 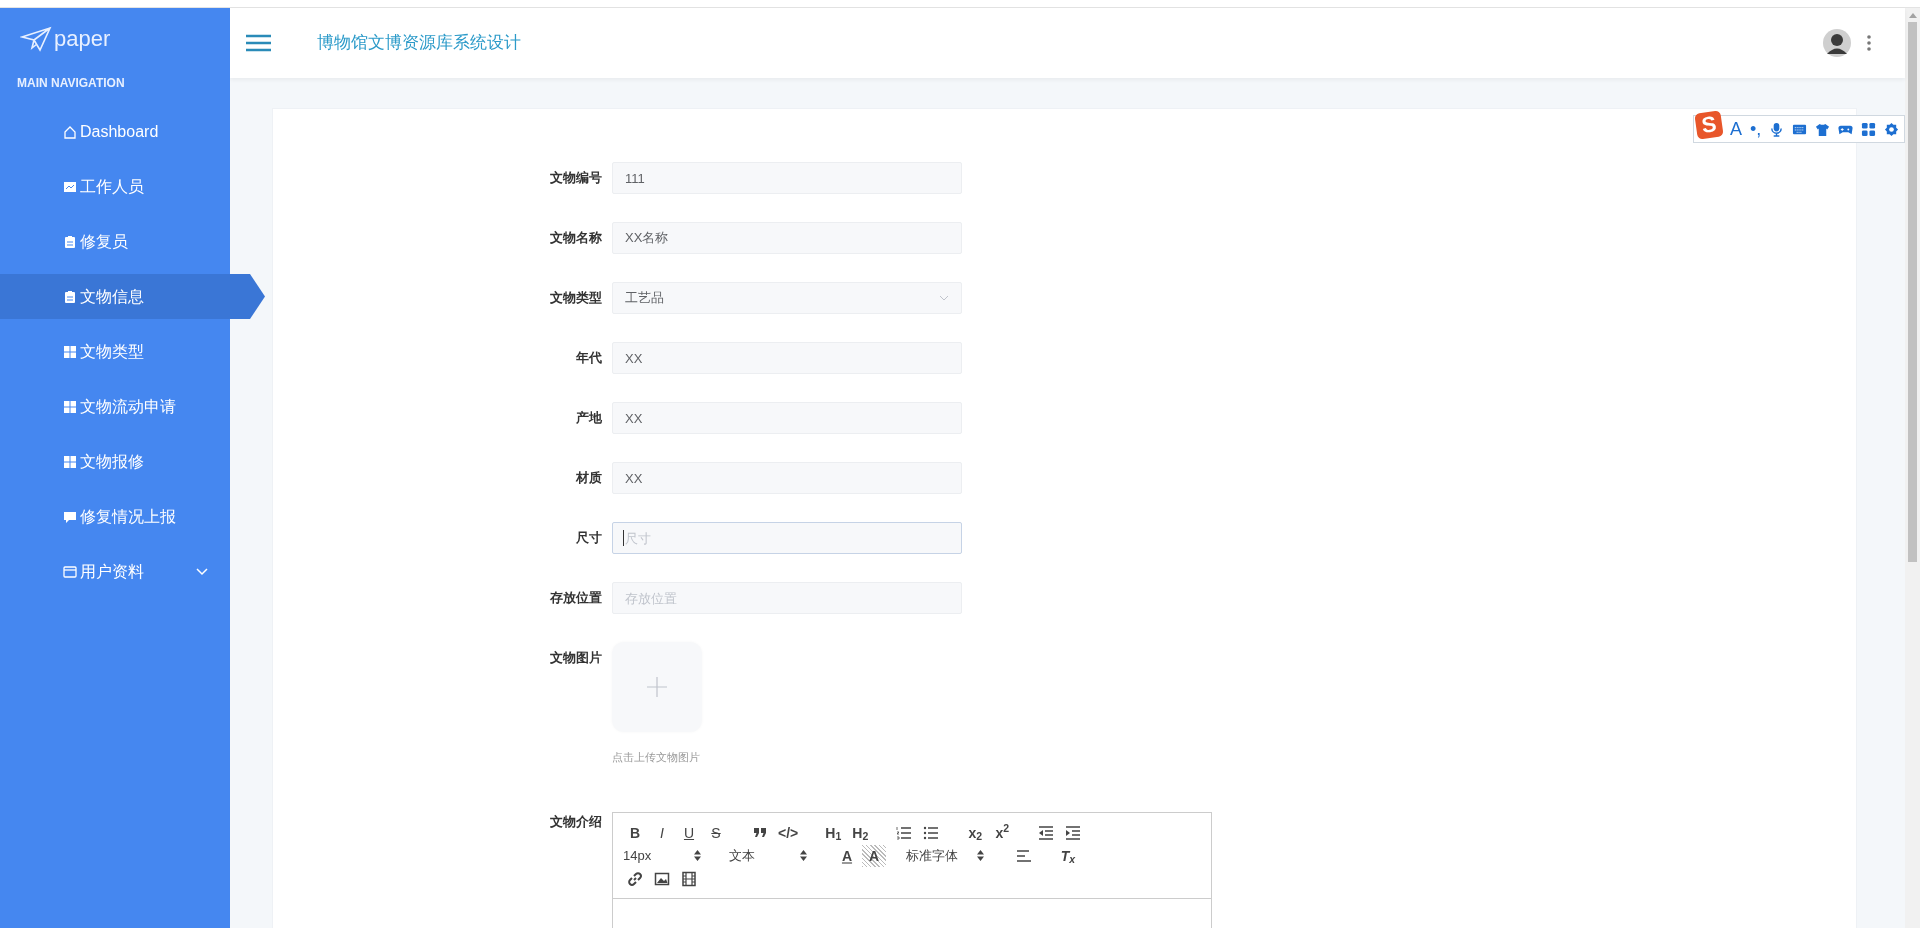 I want to click on script-button: x$_{2}$, so click(x=975, y=832).